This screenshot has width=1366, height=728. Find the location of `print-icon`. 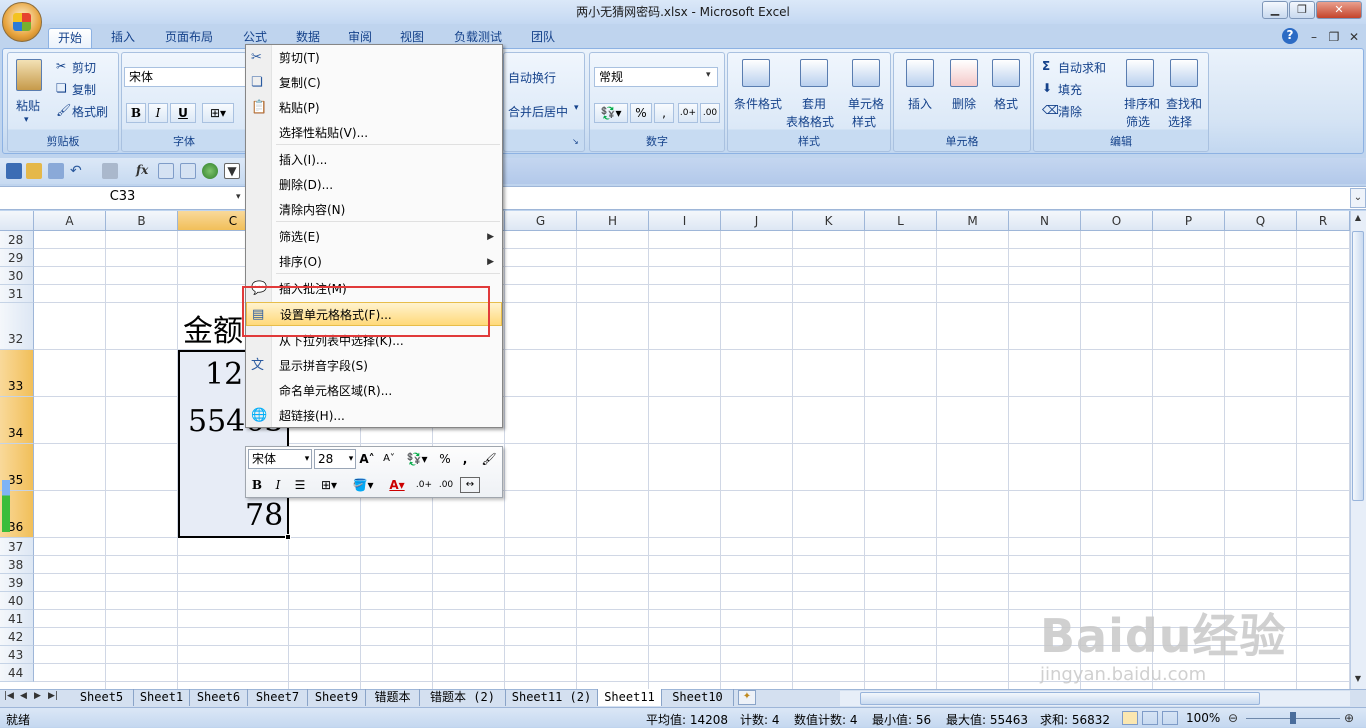

print-icon is located at coordinates (56, 171).